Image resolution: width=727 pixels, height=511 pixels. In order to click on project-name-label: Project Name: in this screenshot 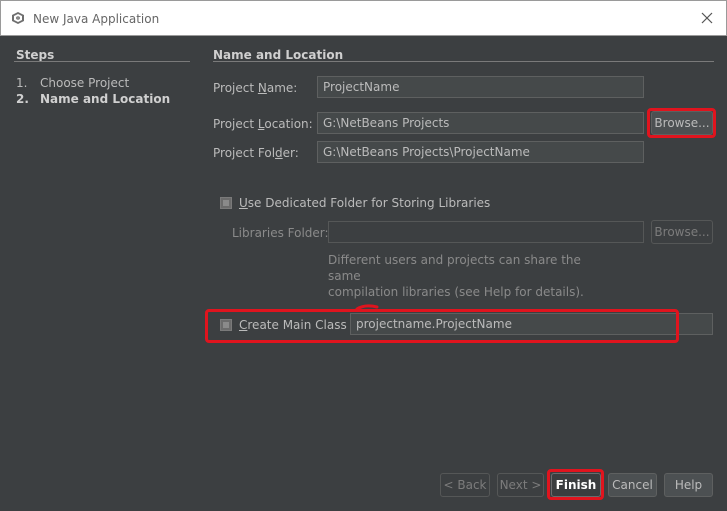, I will do `click(255, 88)`.